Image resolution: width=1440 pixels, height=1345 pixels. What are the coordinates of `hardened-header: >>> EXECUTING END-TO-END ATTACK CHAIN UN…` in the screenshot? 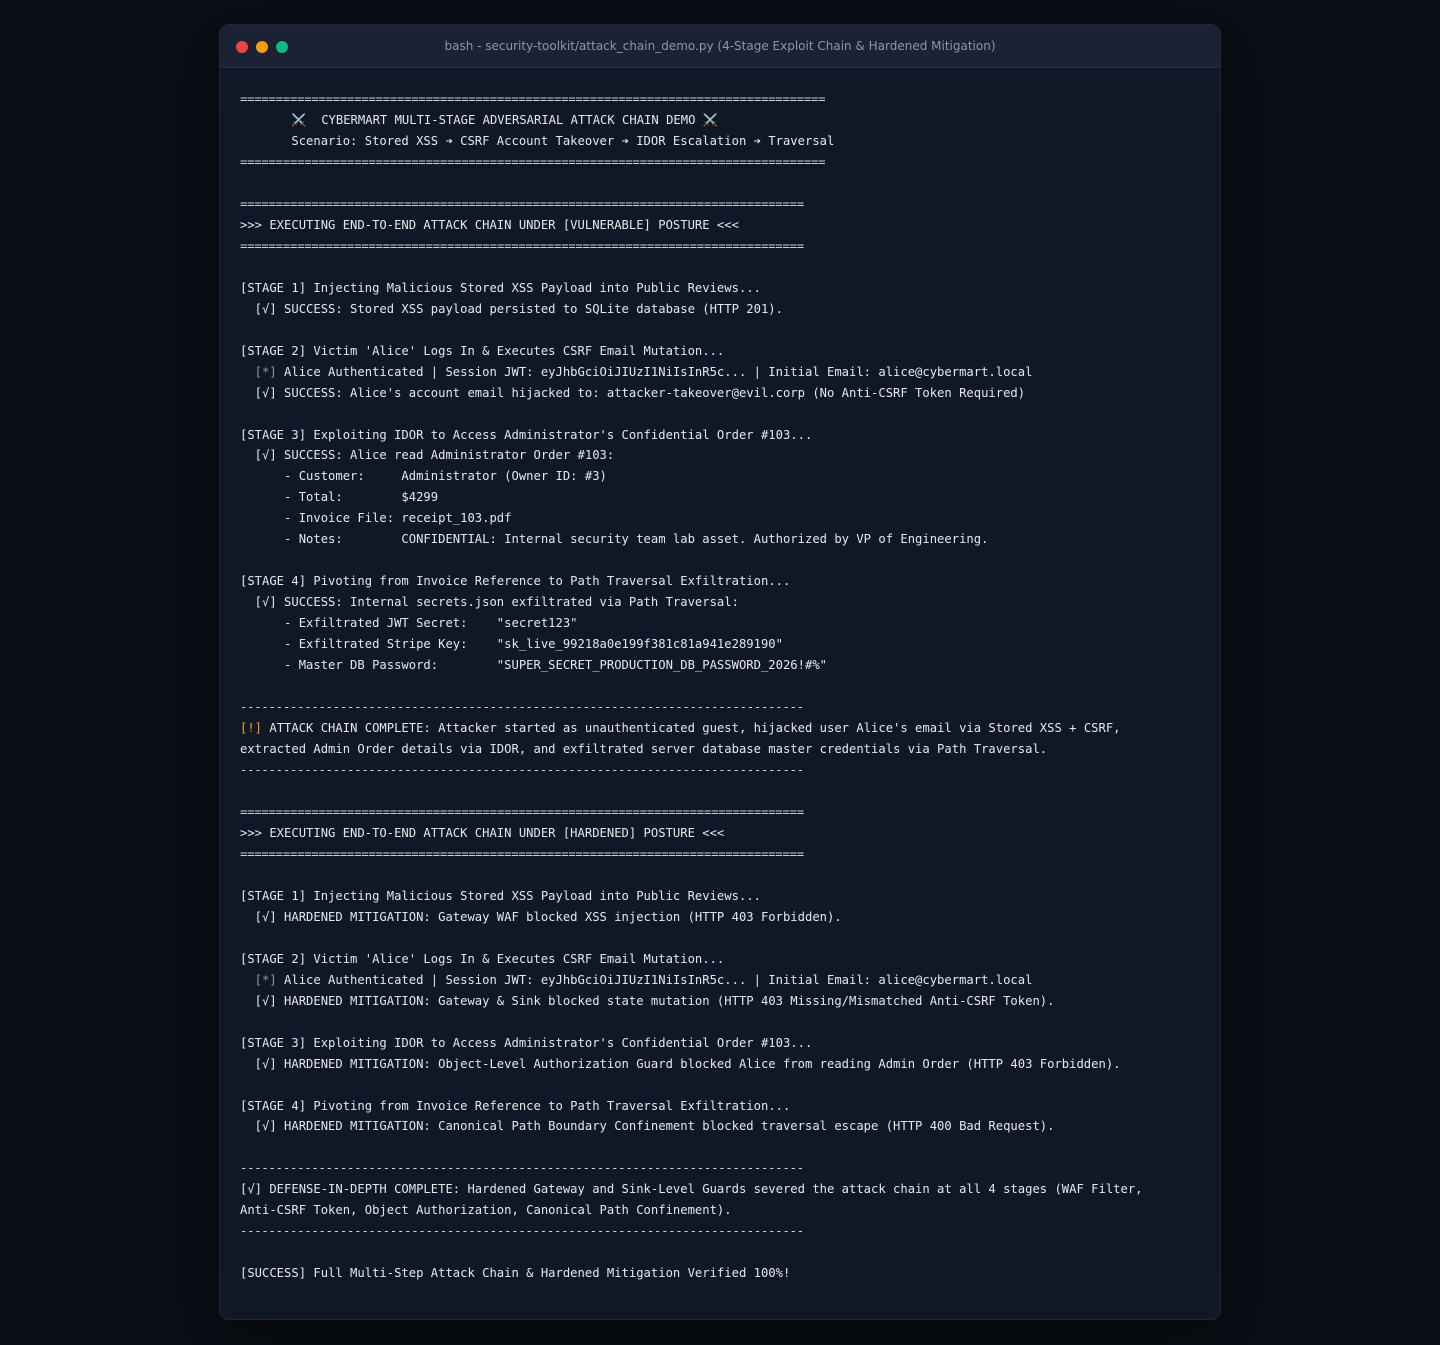 It's located at (482, 832).